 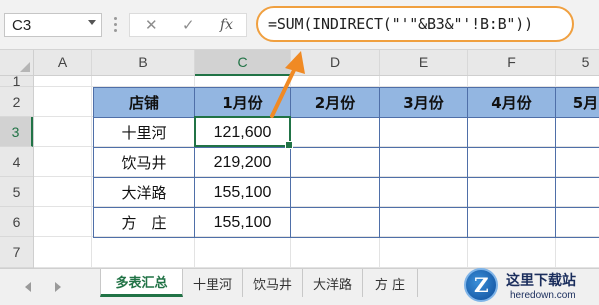 I want to click on row-headers: 1234567, so click(x=17, y=171).